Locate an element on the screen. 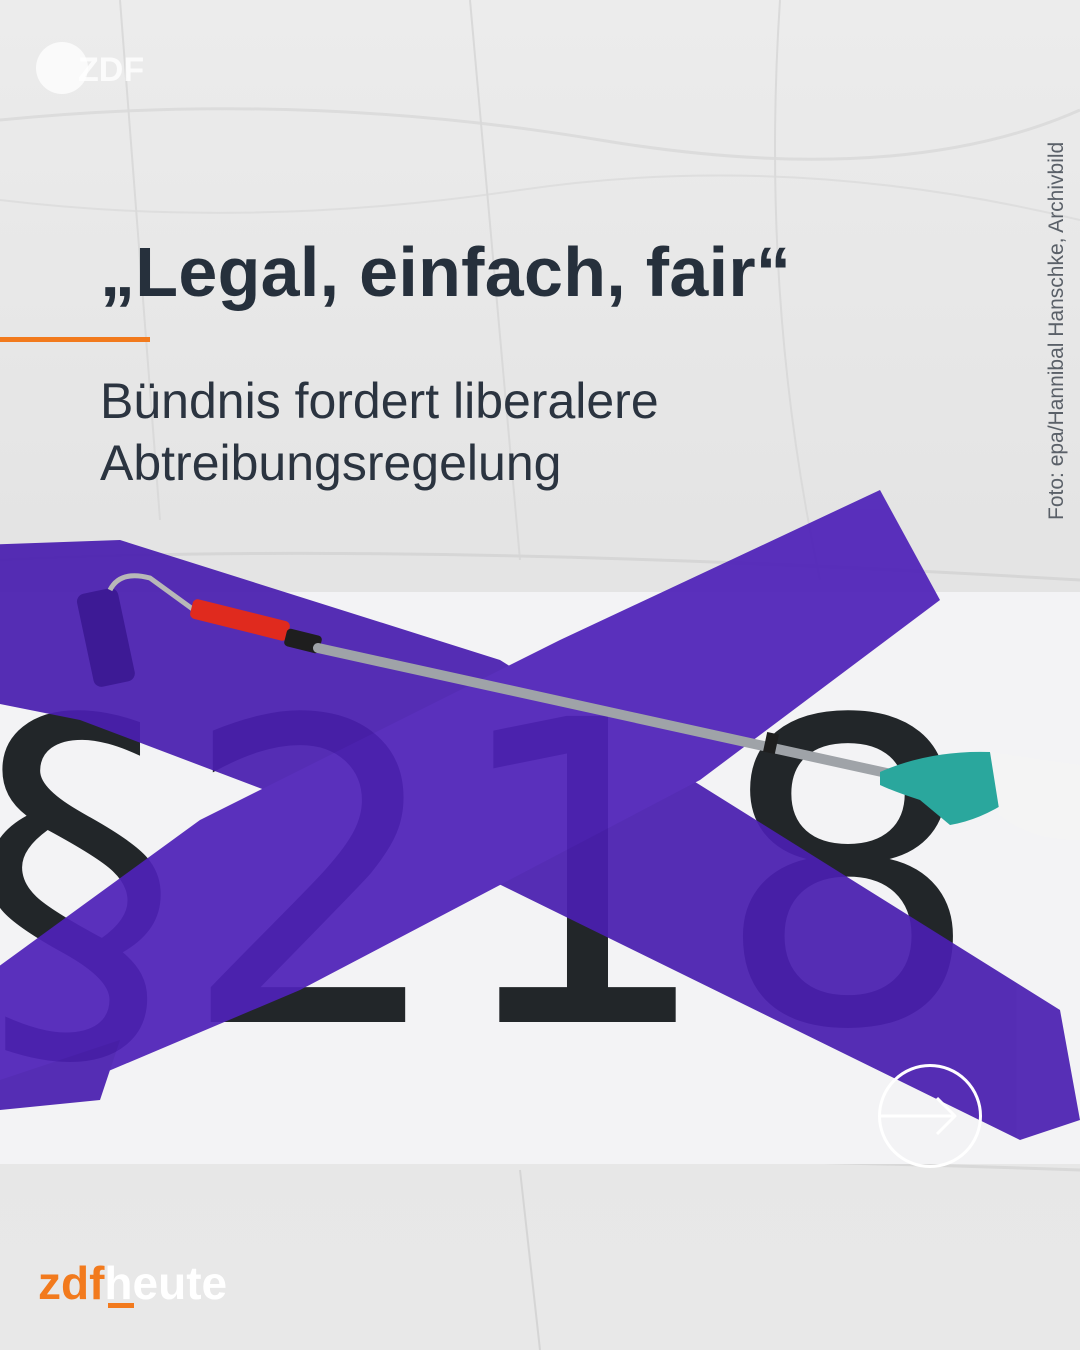  zdfheute-logo: zdfheute is located at coordinates (132, 1283).